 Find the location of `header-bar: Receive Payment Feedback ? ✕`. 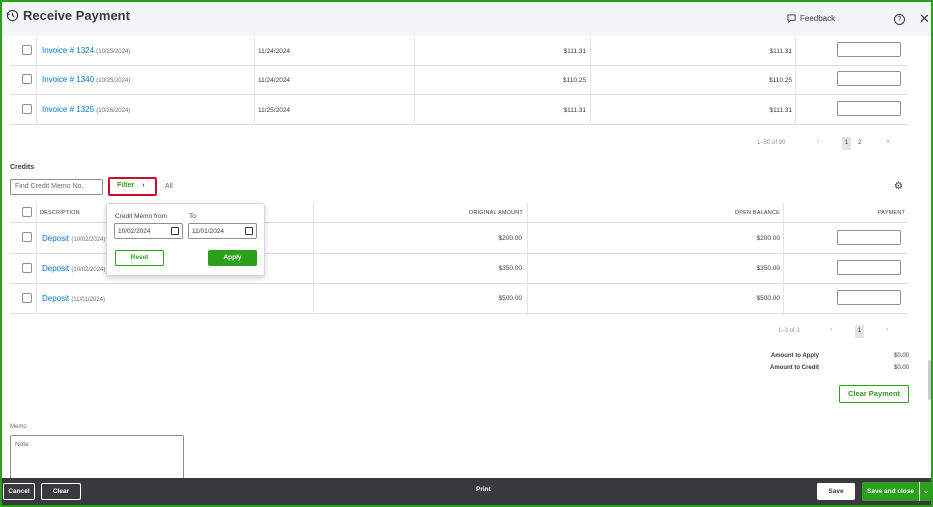

header-bar: Receive Payment Feedback ? ✕ is located at coordinates (466, 19).